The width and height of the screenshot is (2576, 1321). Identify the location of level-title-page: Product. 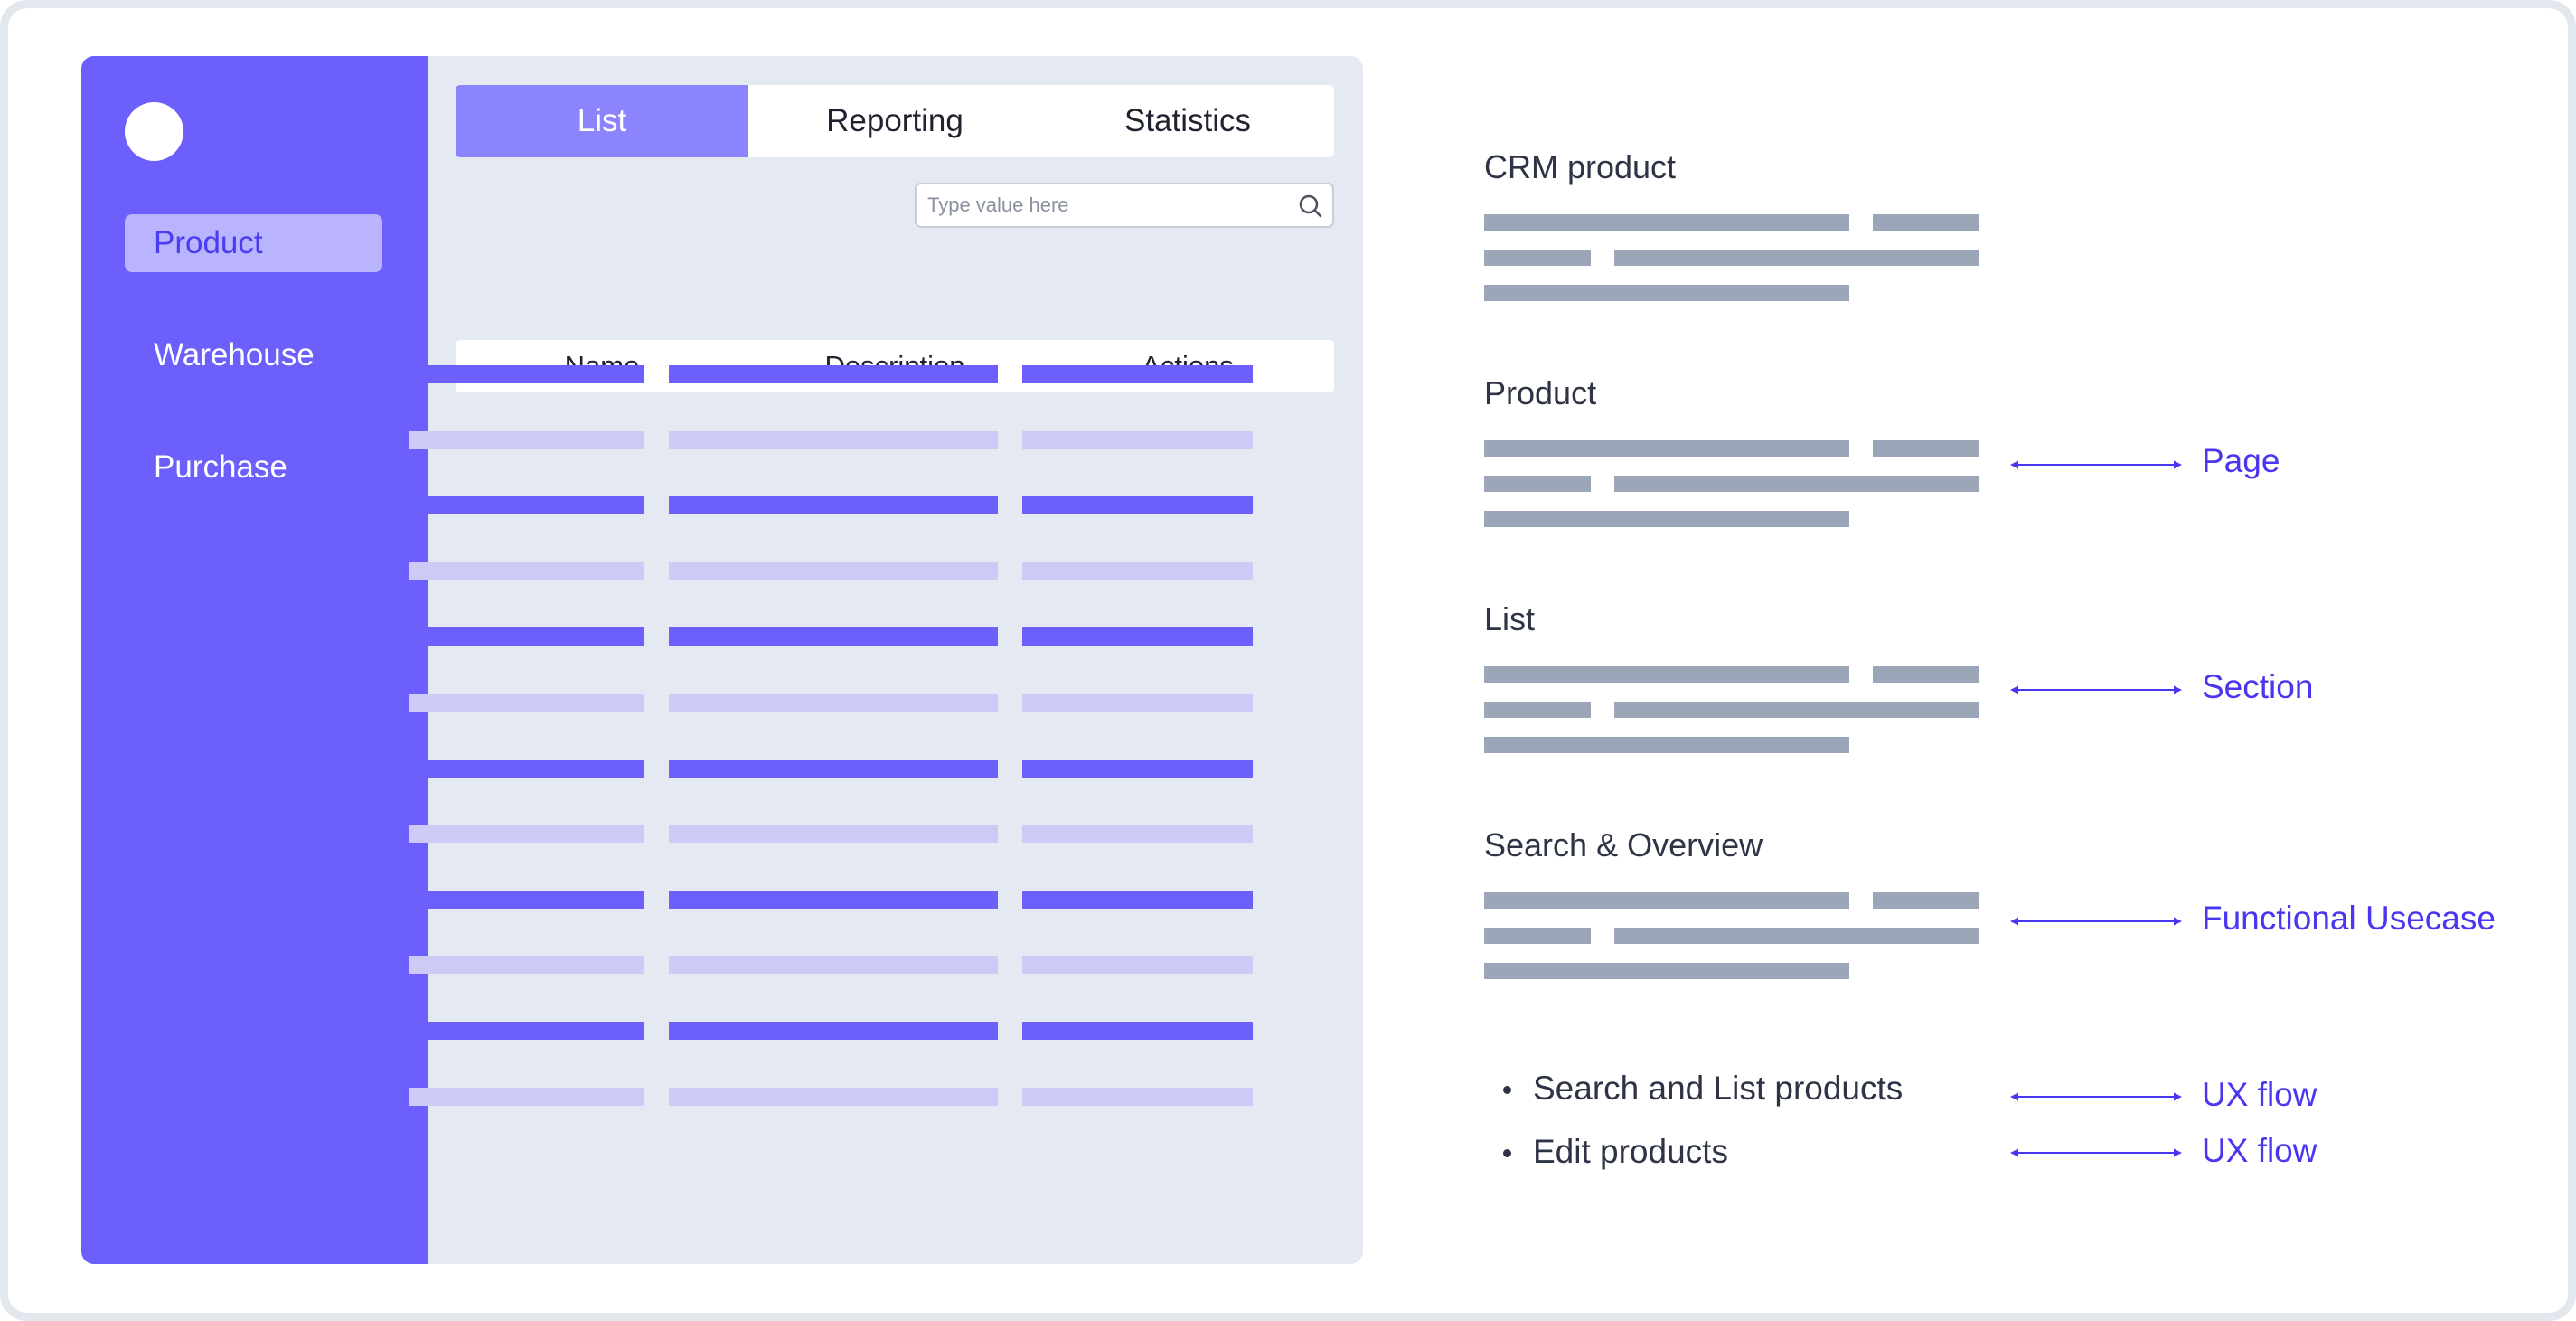
(1541, 392).